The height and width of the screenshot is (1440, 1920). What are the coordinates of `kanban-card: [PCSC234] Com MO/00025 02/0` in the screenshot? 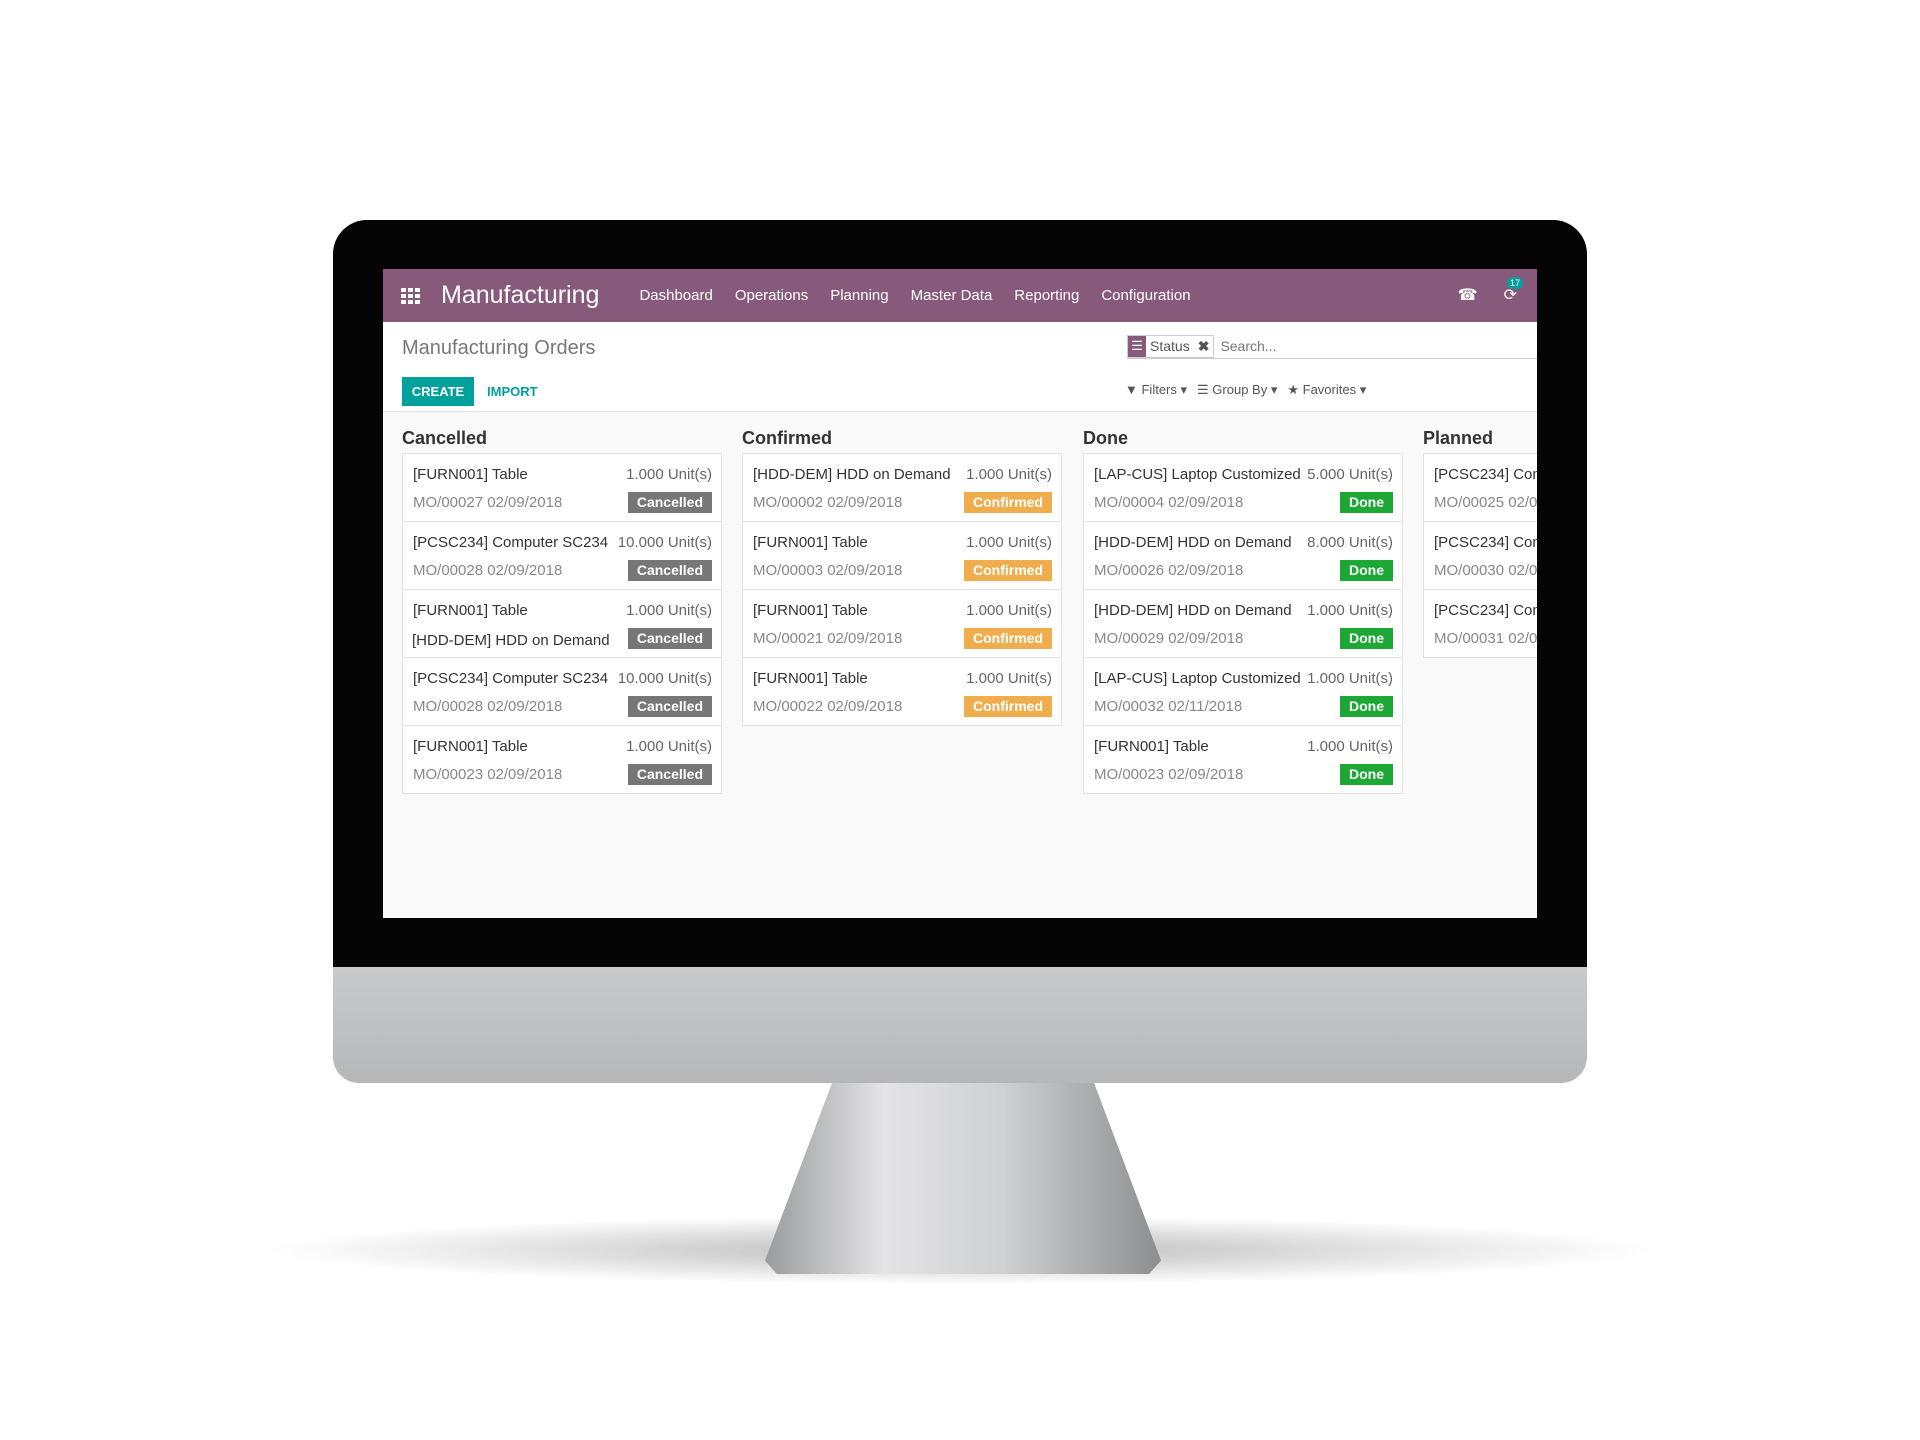 It's located at (1480, 487).